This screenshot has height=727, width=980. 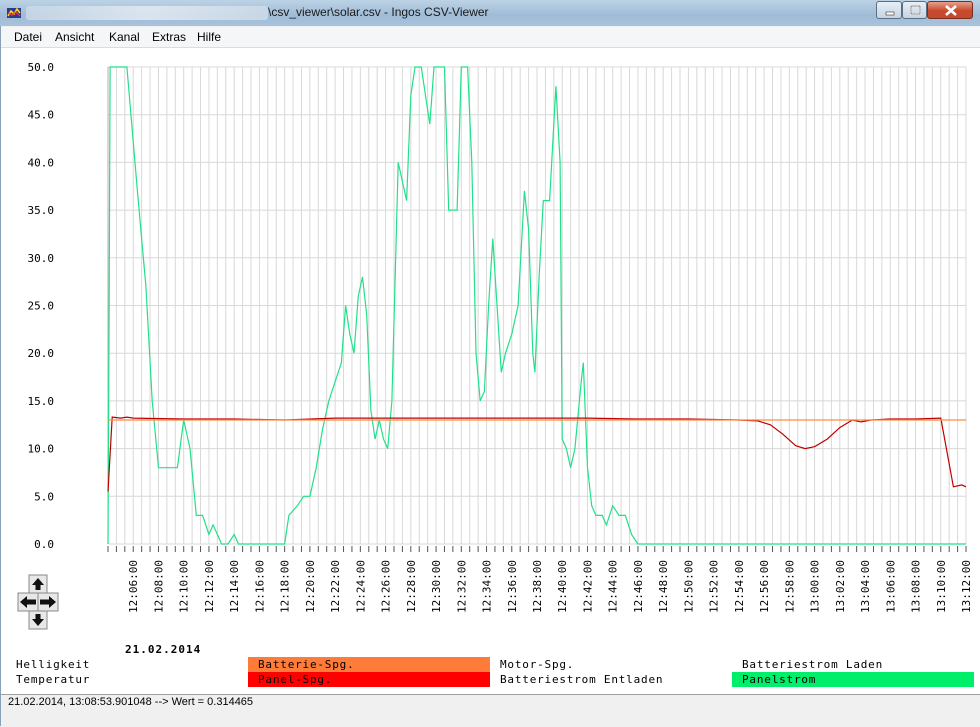 I want to click on x-tick-label: 12:50:00, so click(x=688, y=586).